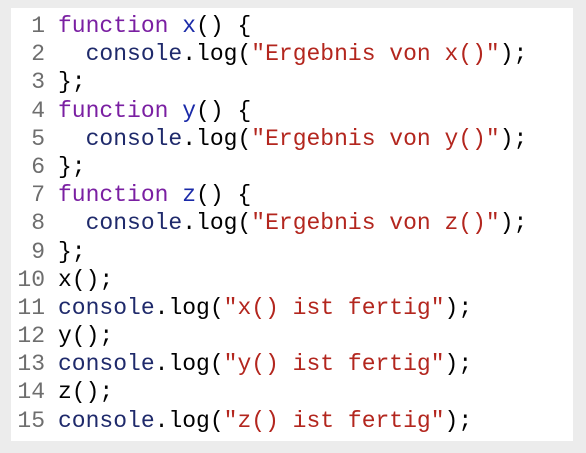  Describe the element at coordinates (86, 336) in the screenshot. I see `code-token-punct: y();` at that location.